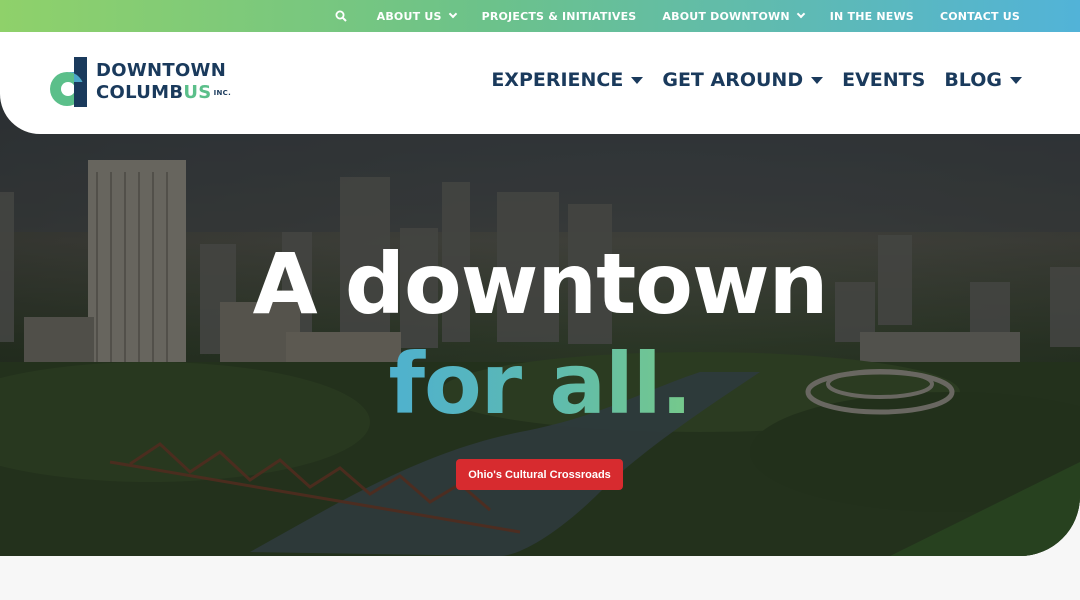 This screenshot has height=600, width=1080. Describe the element at coordinates (161, 70) in the screenshot. I see `logo-line-downtown: DOWNTOWN` at that location.